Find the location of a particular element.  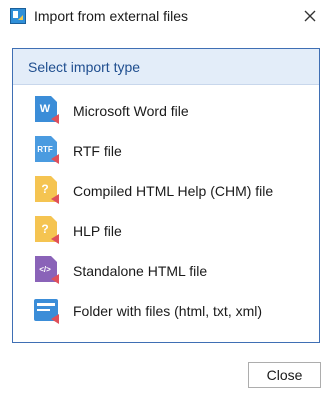

dialog-title: Import from external files is located at coordinates (111, 16).